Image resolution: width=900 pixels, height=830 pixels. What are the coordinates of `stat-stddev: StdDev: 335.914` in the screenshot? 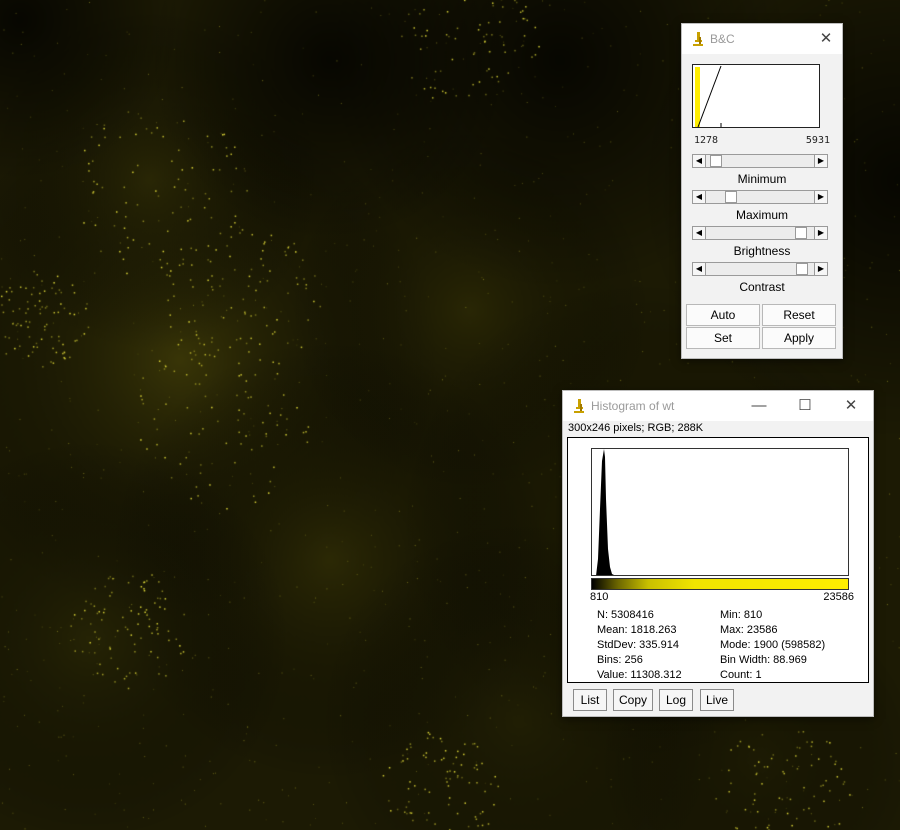 It's located at (638, 645).